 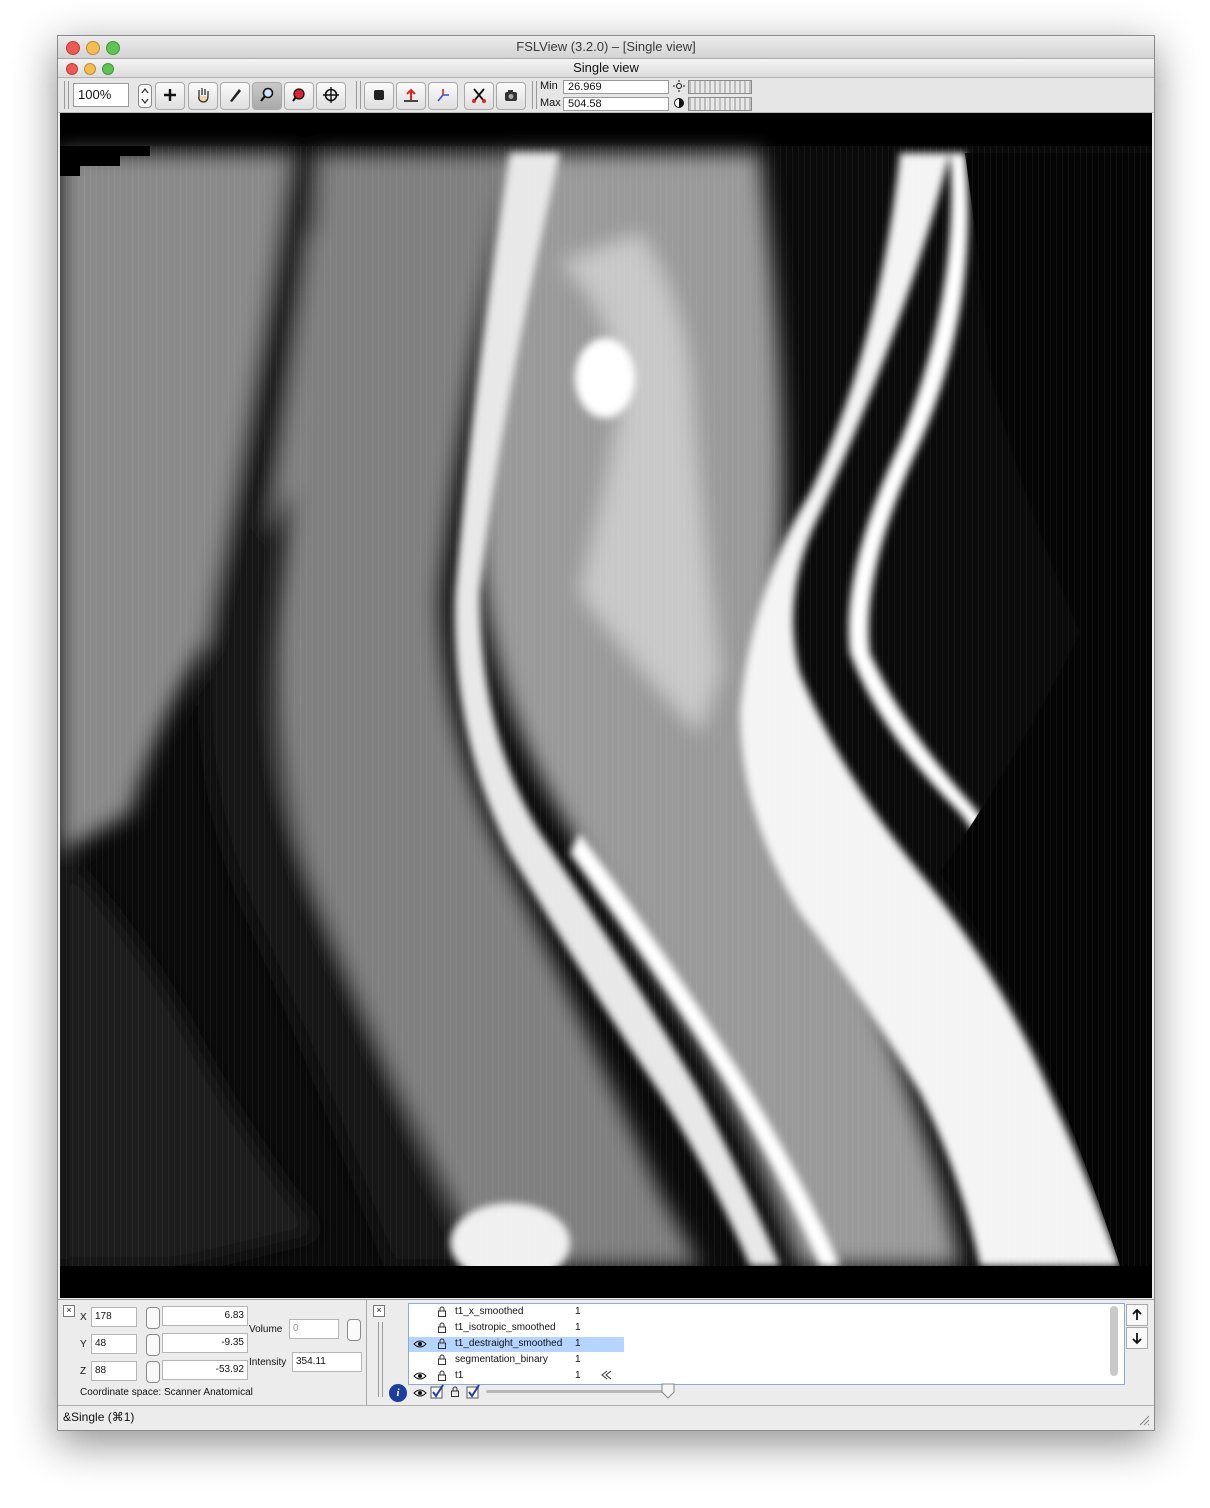 I want to click on contrast-slider, so click(x=720, y=104).